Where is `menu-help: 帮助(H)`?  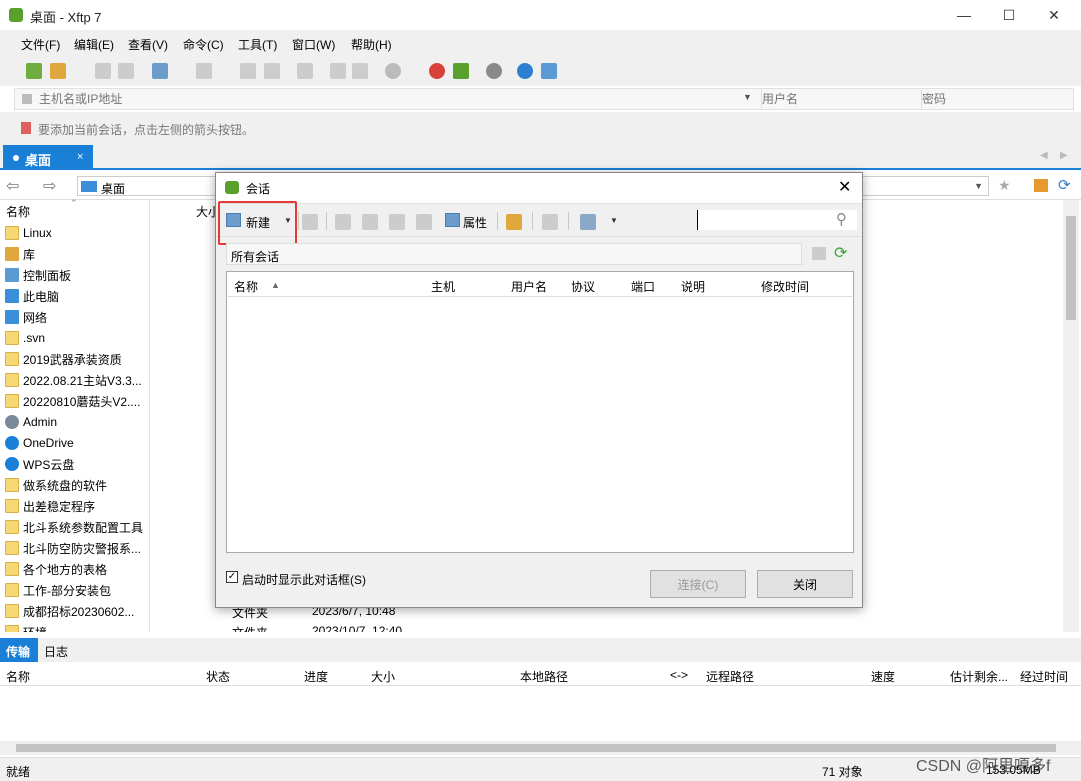 menu-help: 帮助(H) is located at coordinates (371, 44).